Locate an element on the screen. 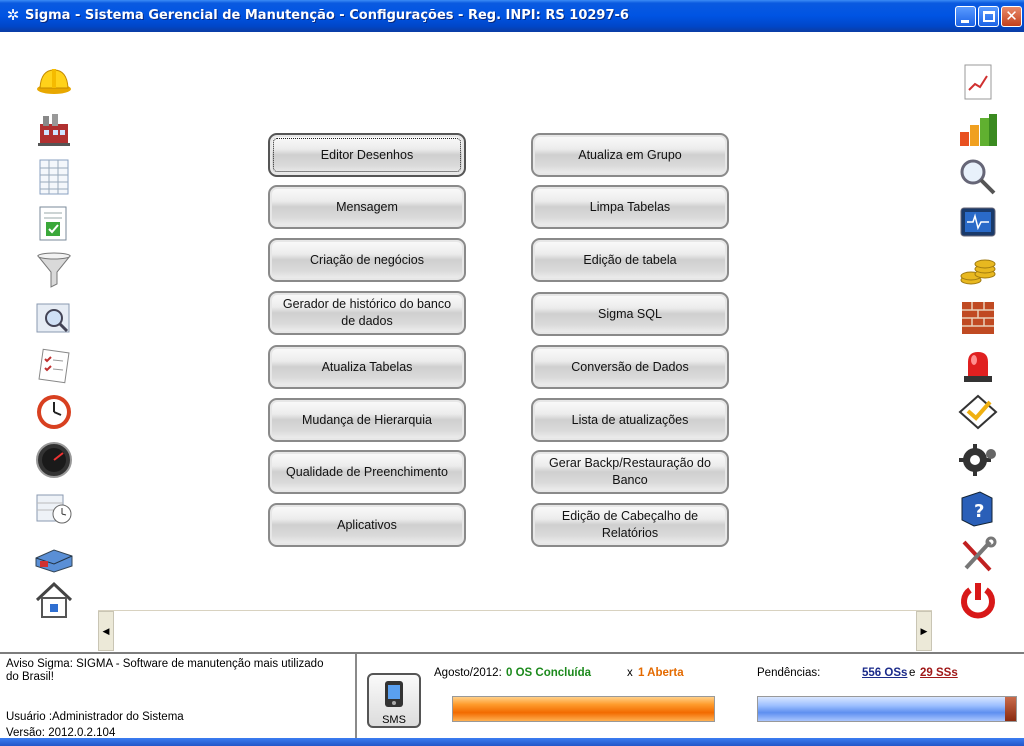 The image size is (1024, 746). window-controls: ✕ is located at coordinates (988, 16).